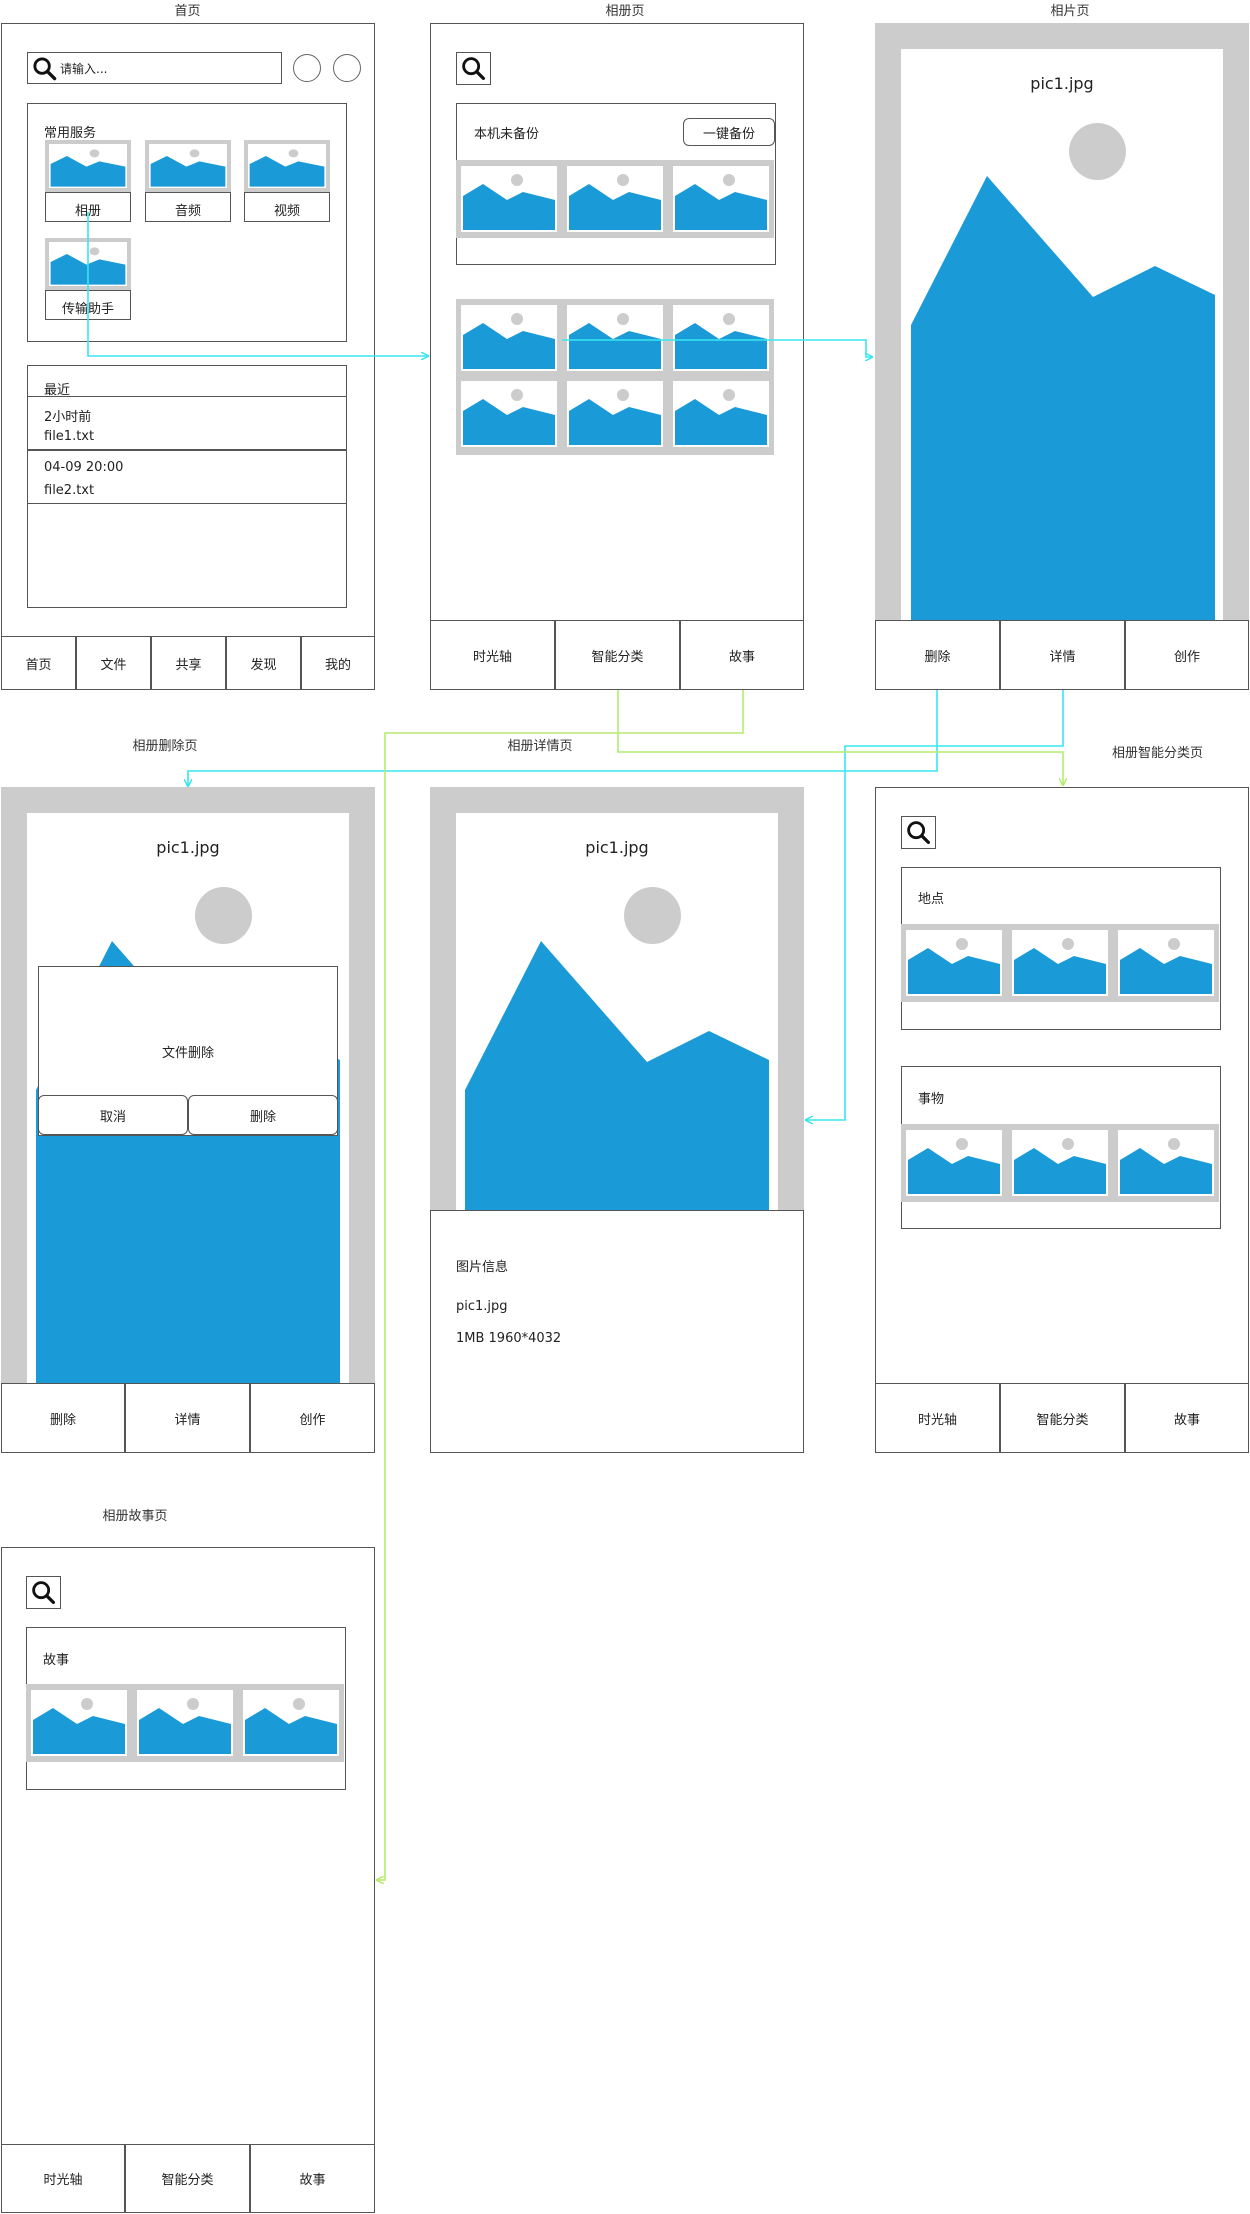 The width and height of the screenshot is (1250, 2214). What do you see at coordinates (615, 377) in the screenshot?
I see `album-photo-grid` at bounding box center [615, 377].